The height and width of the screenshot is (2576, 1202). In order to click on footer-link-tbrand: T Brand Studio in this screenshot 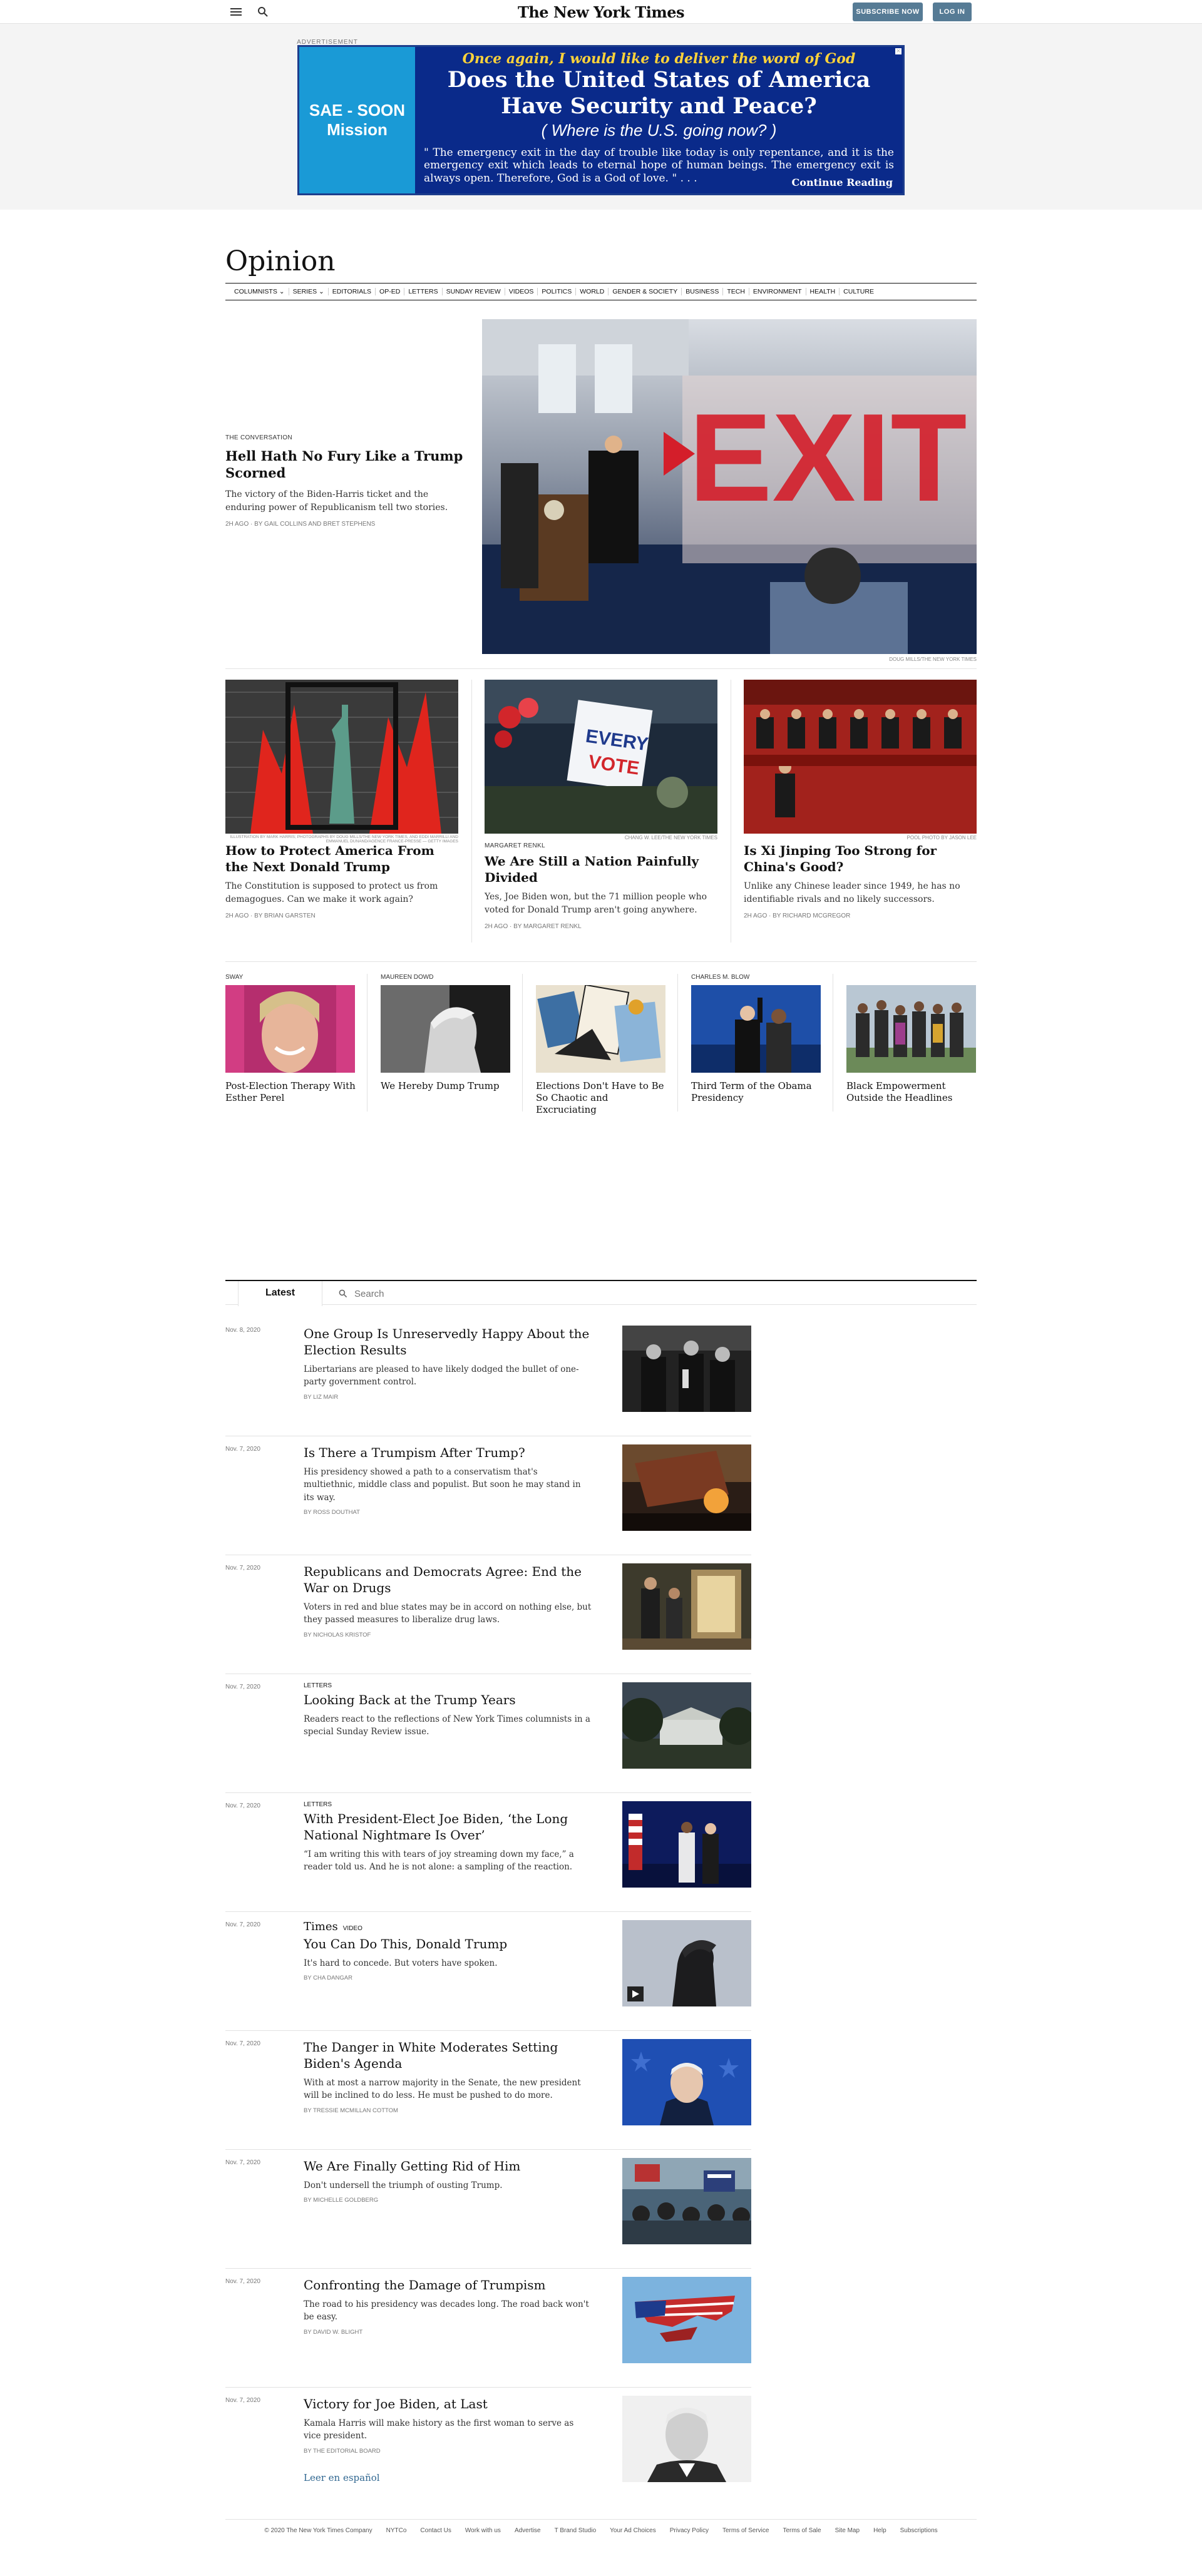, I will do `click(576, 2530)`.